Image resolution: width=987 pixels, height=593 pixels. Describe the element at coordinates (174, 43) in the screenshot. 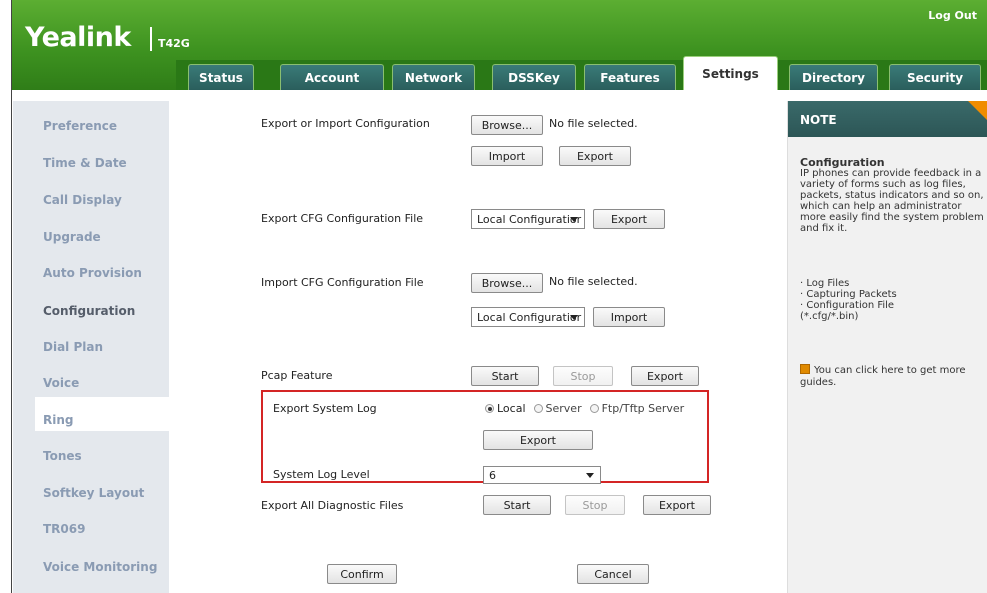

I see `model-label: T42G` at that location.